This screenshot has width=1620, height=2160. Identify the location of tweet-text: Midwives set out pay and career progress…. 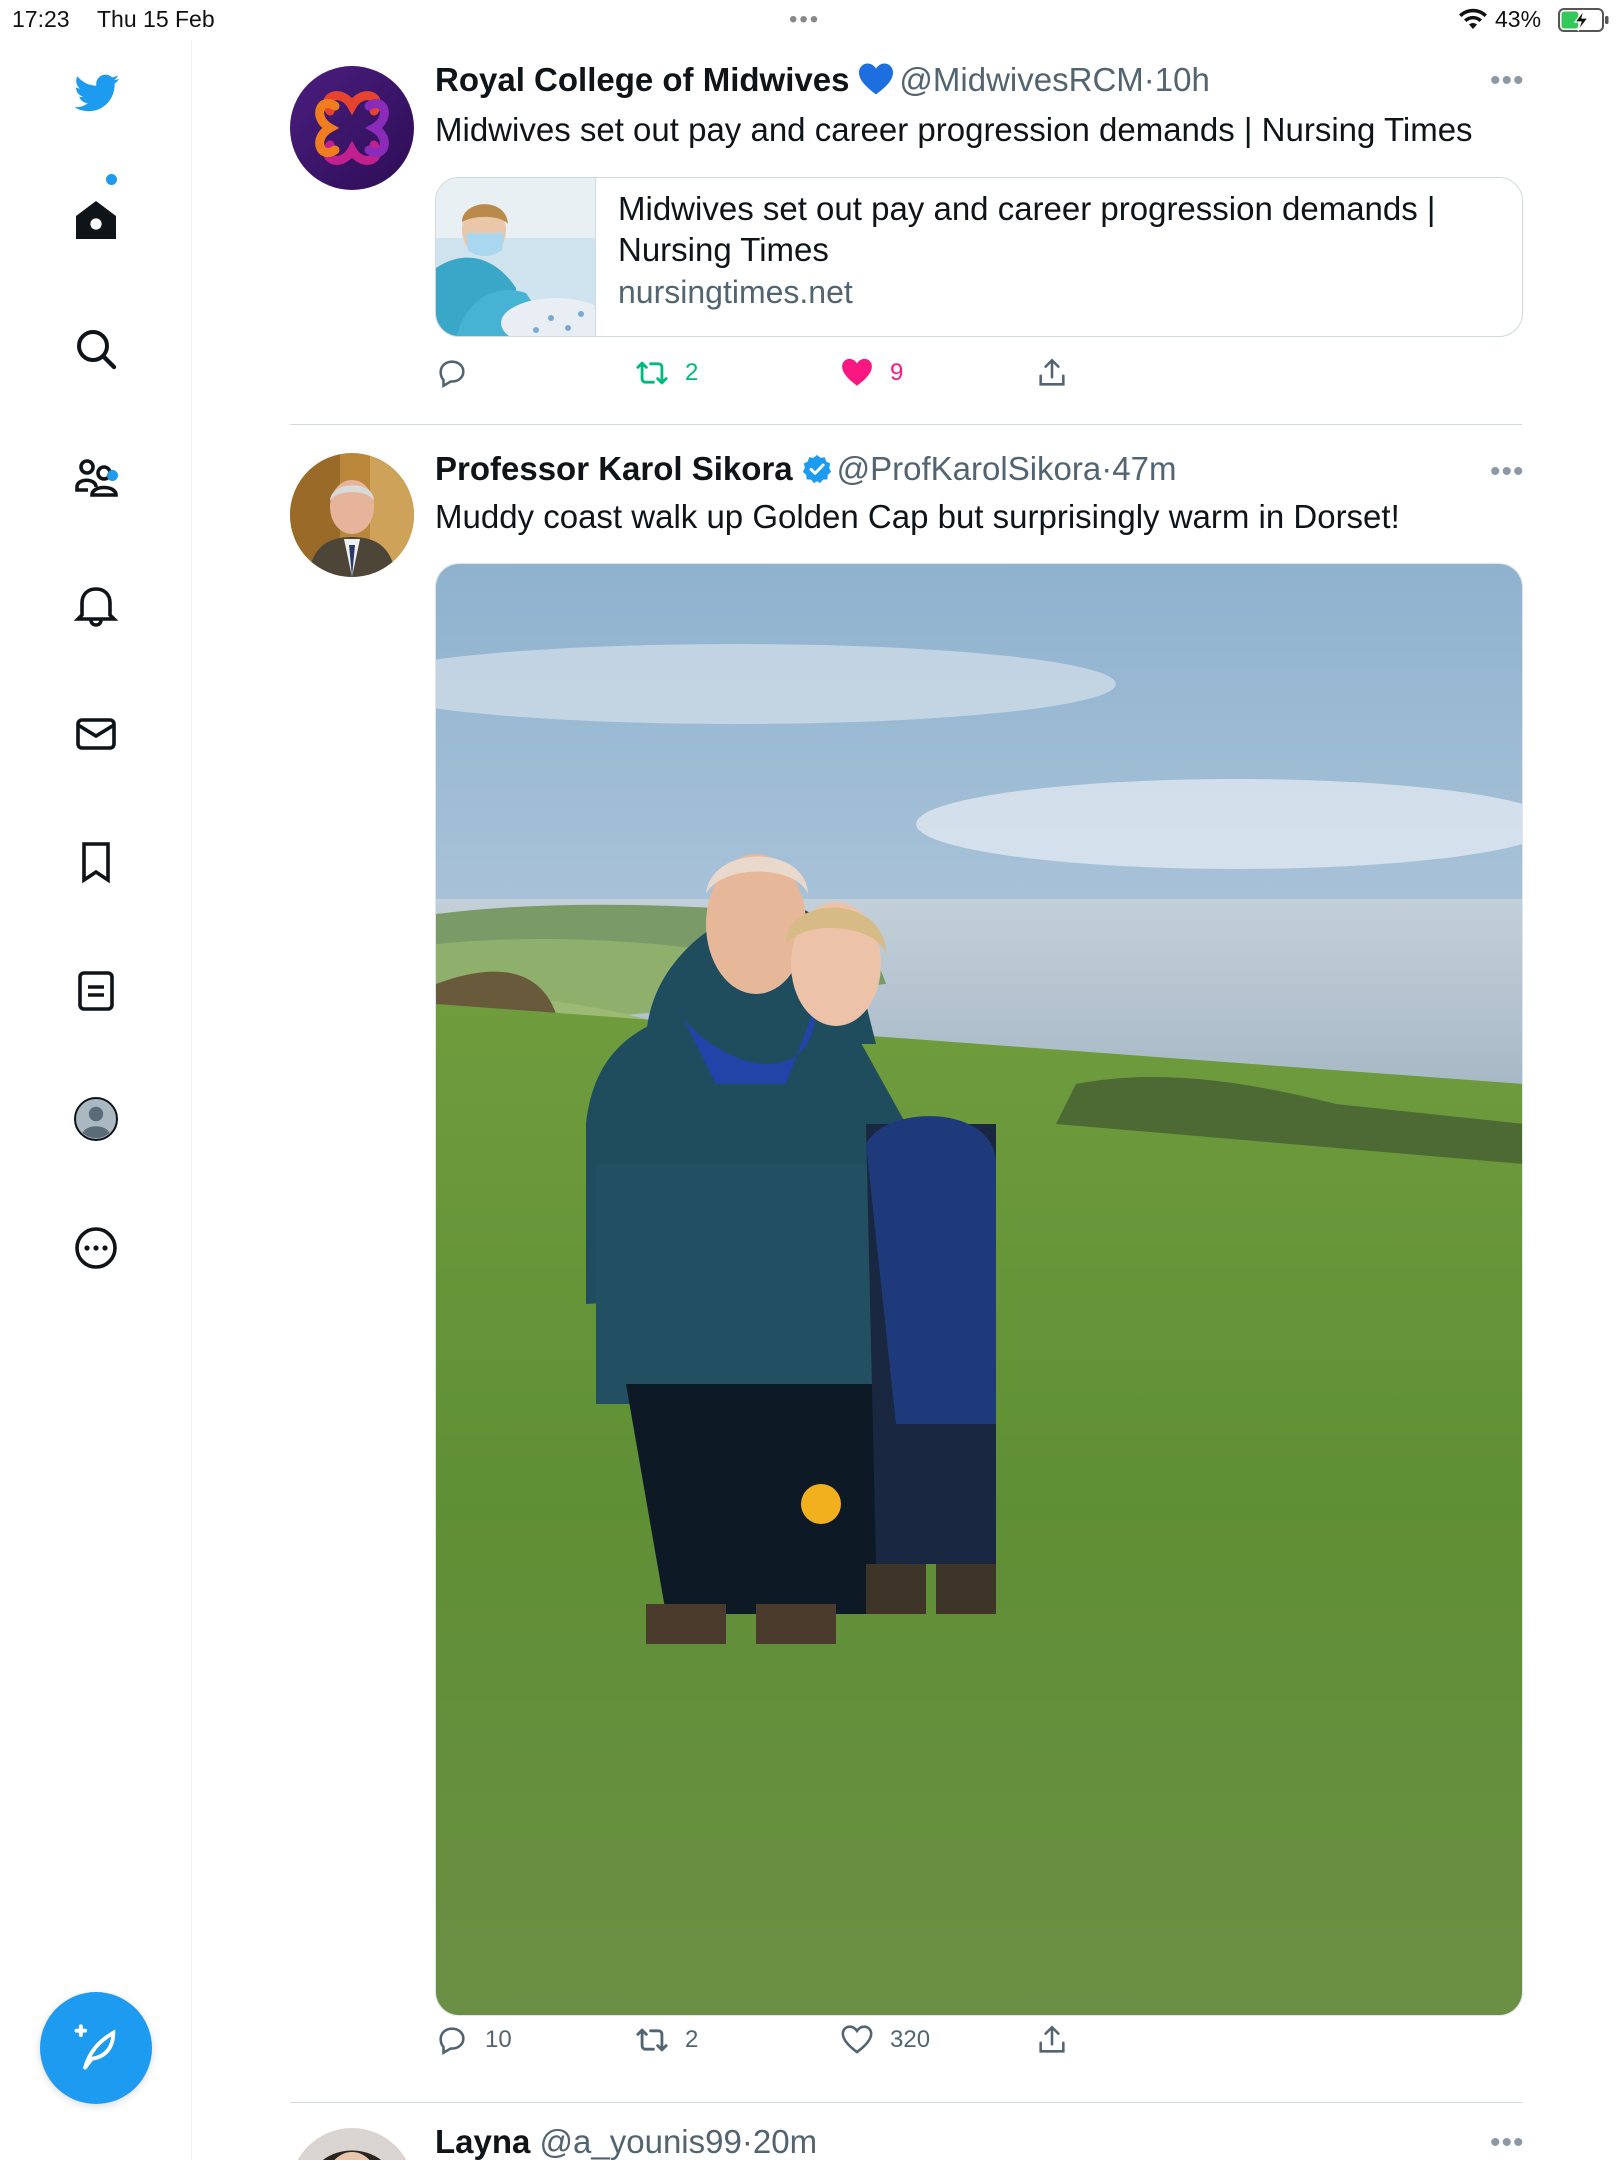
(954, 129).